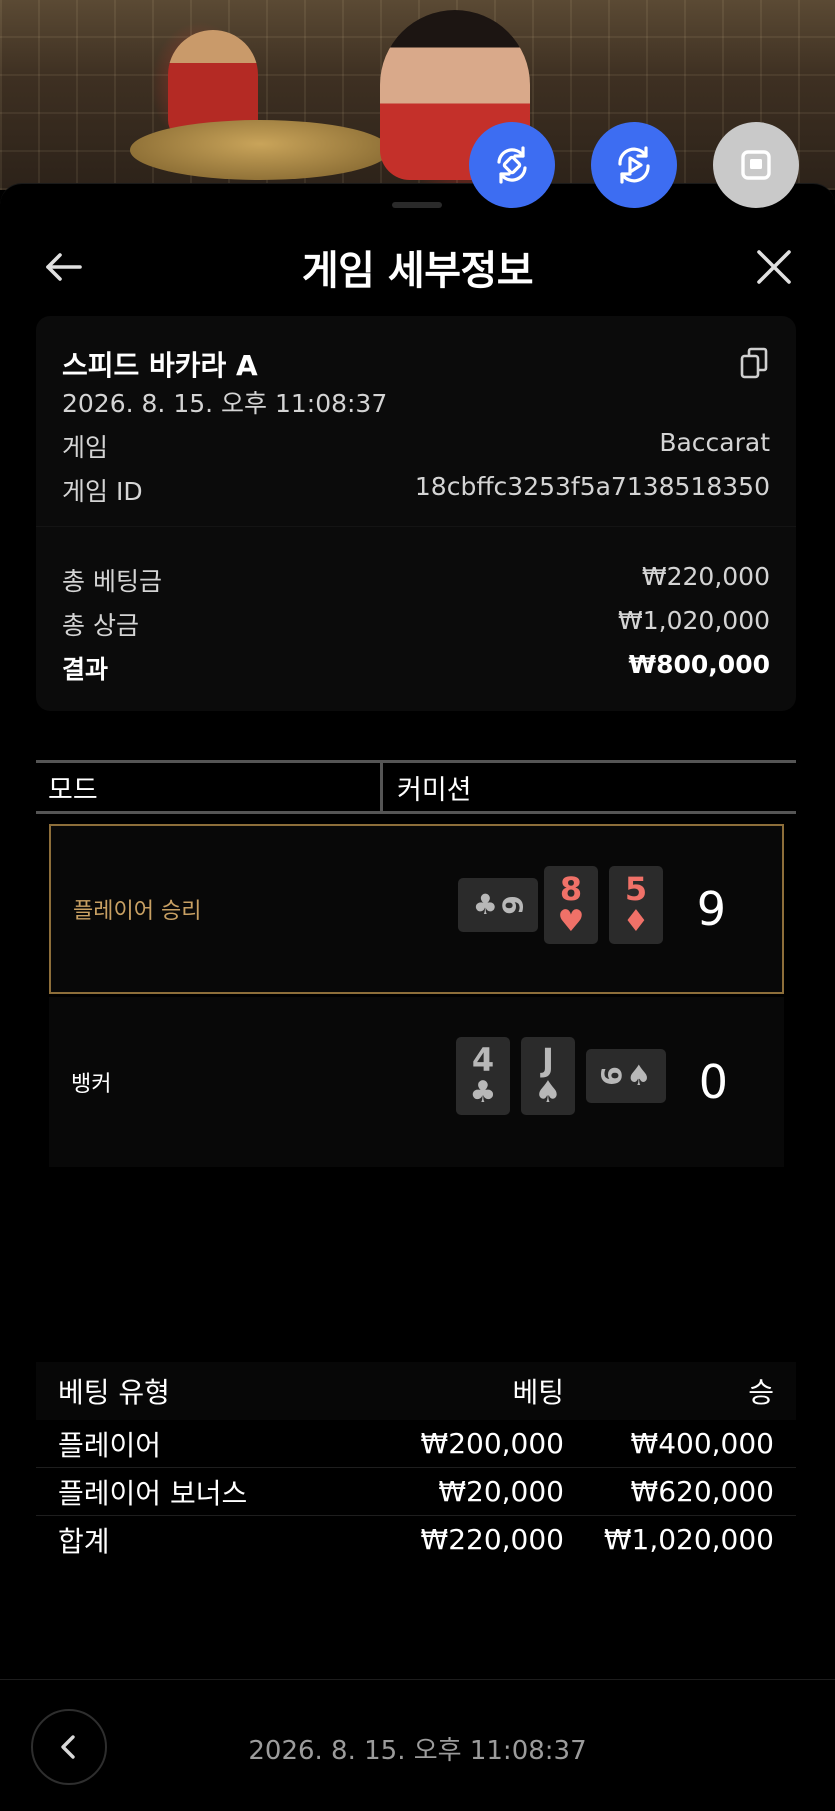 This screenshot has height=1811, width=835. What do you see at coordinates (416, 446) in the screenshot?
I see `game-type-row: 게임 Baccarat` at bounding box center [416, 446].